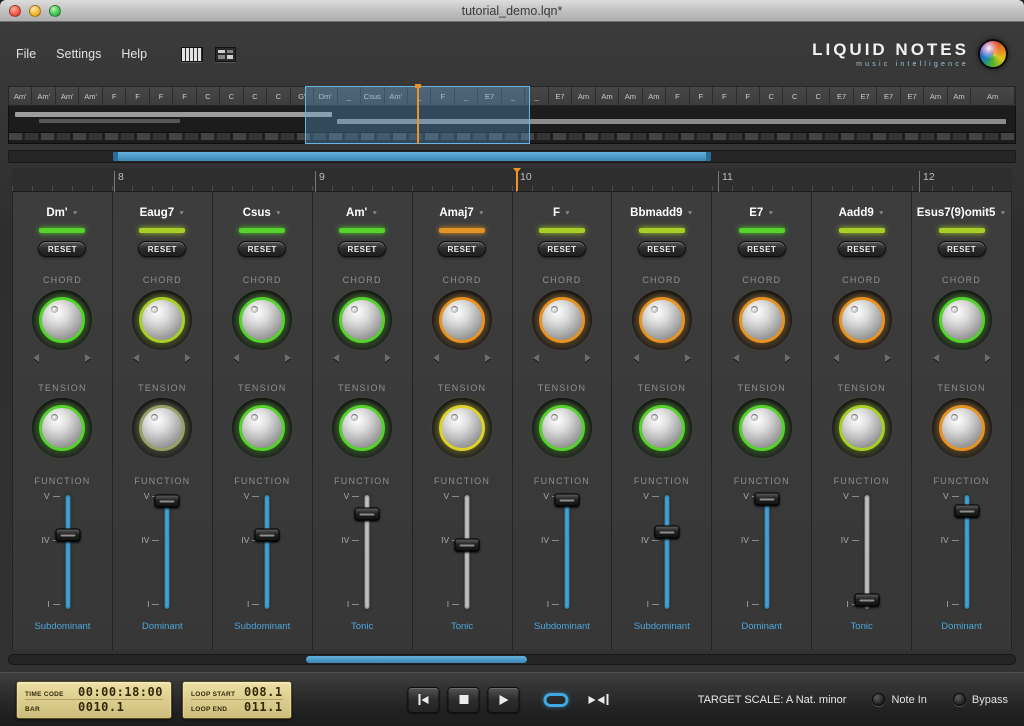 Image resolution: width=1024 pixels, height=726 pixels. What do you see at coordinates (862, 213) in the screenshot?
I see `chord-selector: Aadd9 ▼` at bounding box center [862, 213].